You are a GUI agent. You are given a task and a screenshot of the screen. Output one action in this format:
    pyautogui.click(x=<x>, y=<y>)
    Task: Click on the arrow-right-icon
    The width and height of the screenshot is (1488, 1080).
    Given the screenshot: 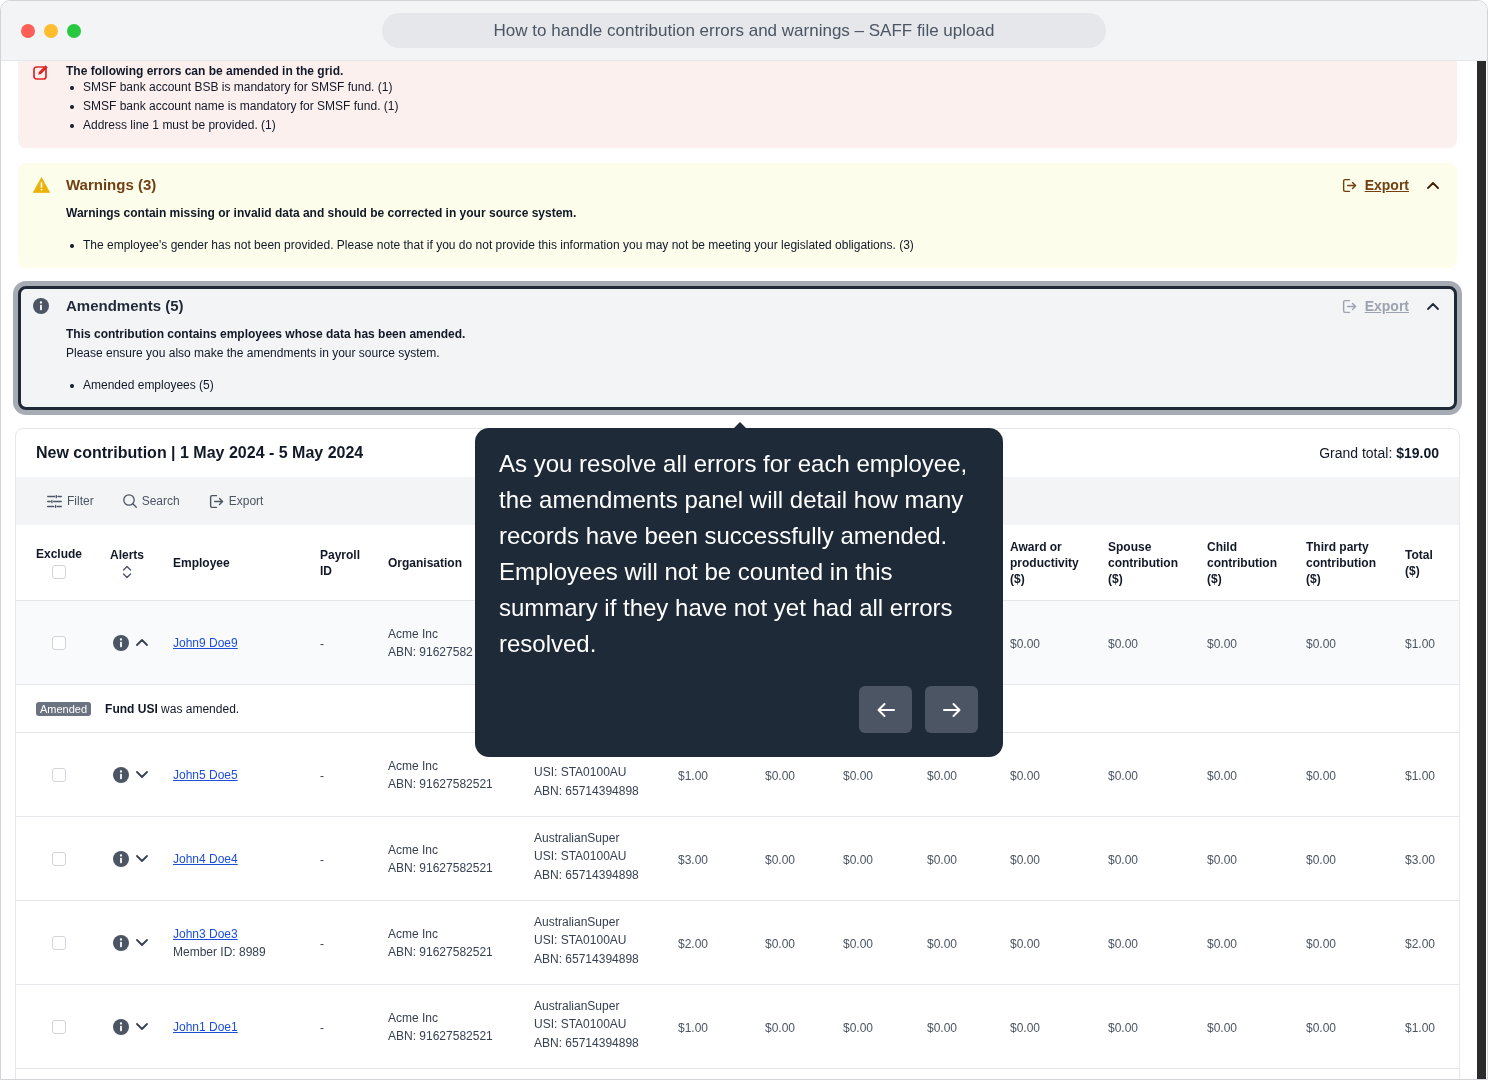 What is the action you would take?
    pyautogui.click(x=951, y=709)
    